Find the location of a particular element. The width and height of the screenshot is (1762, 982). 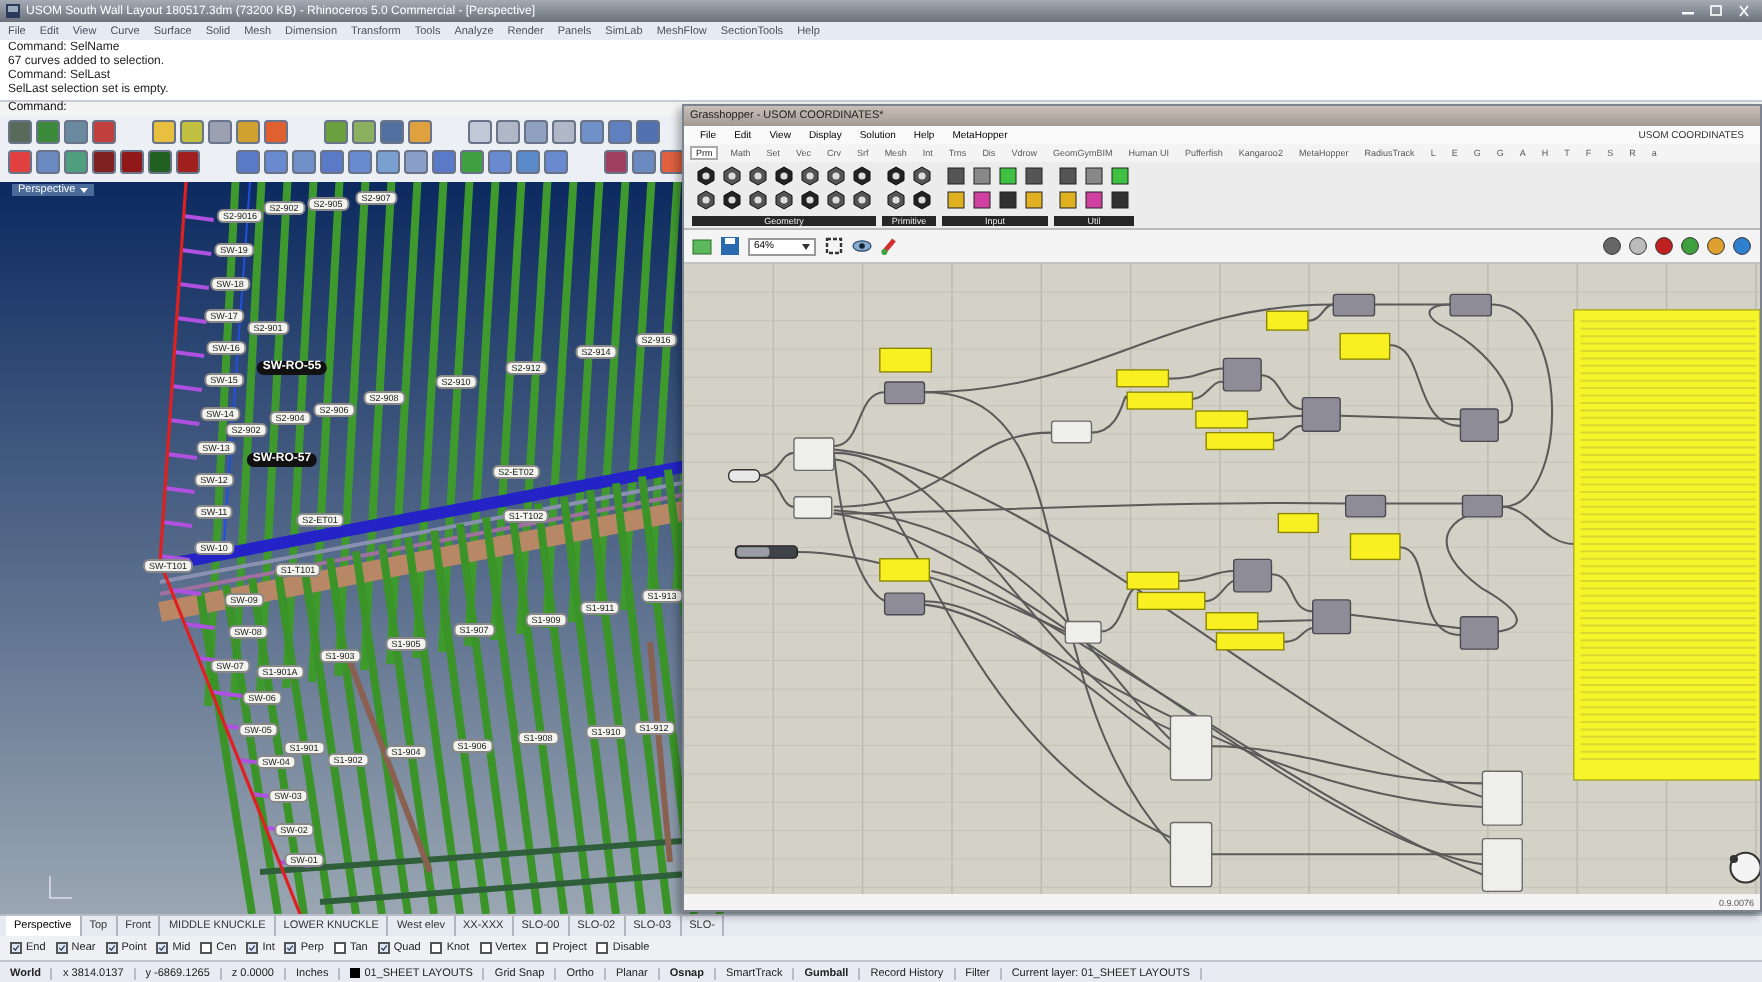

maximize-icon is located at coordinates (1716, 11).